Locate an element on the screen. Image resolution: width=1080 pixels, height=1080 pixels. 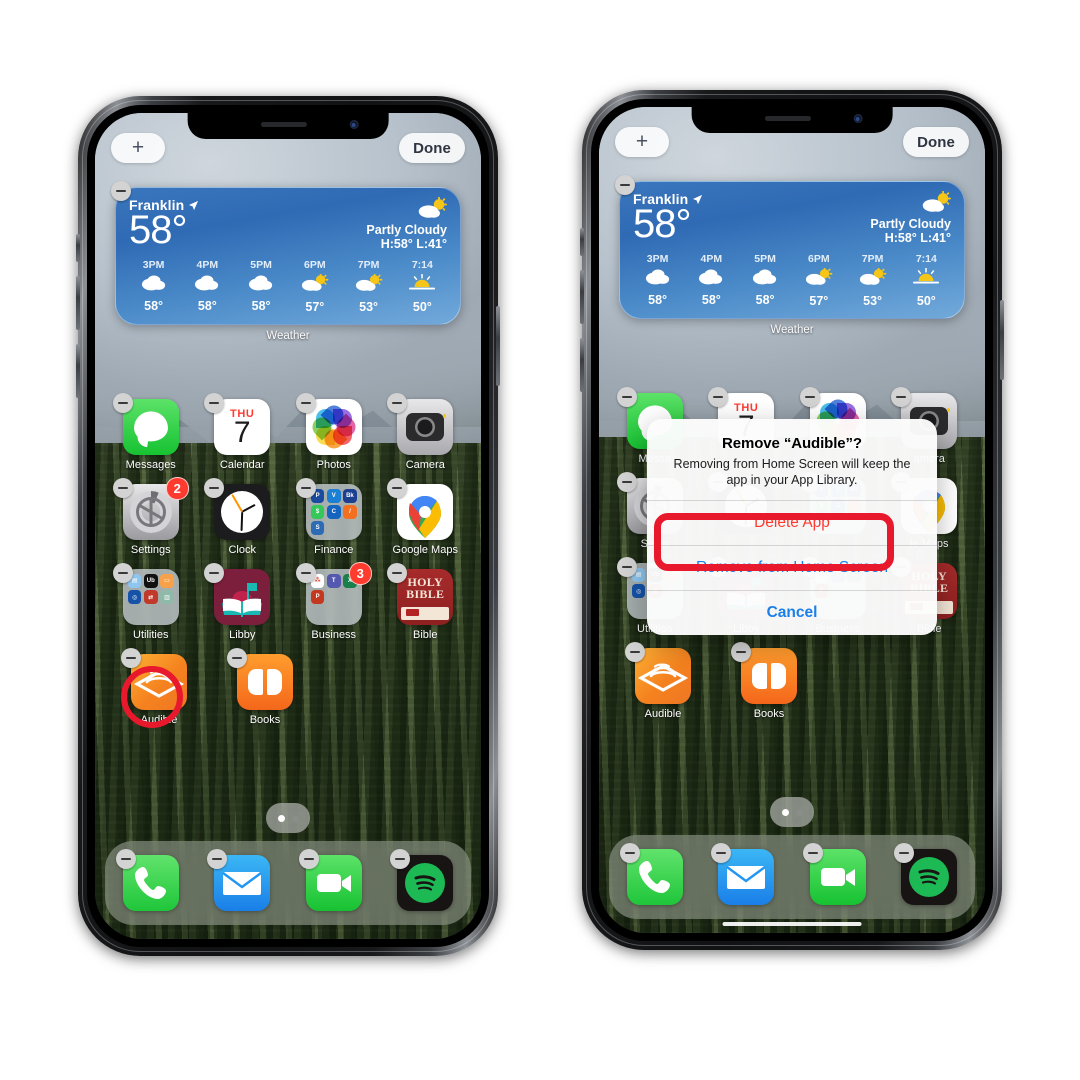
folder-mini-icon: ▥ is located at coordinates (167, 597).